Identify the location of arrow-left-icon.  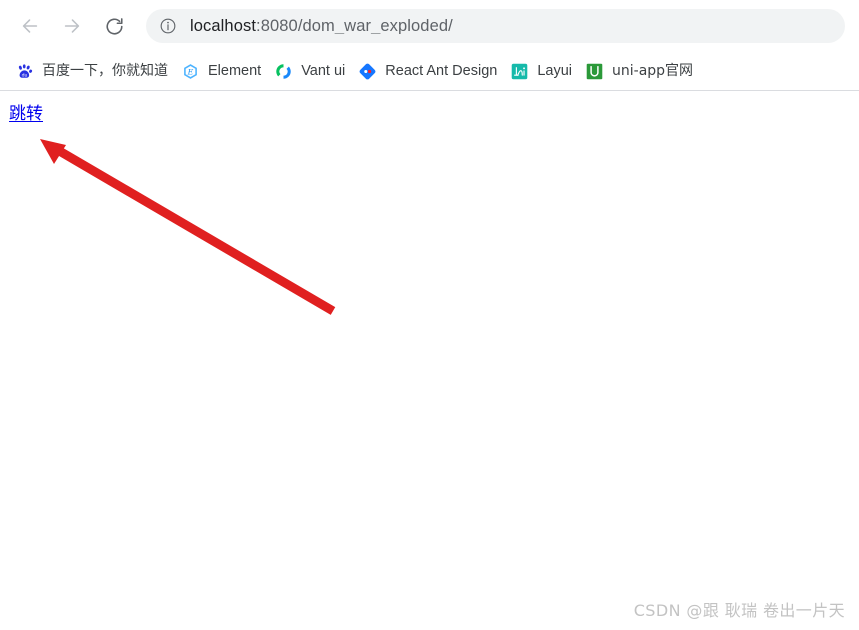
(30, 26).